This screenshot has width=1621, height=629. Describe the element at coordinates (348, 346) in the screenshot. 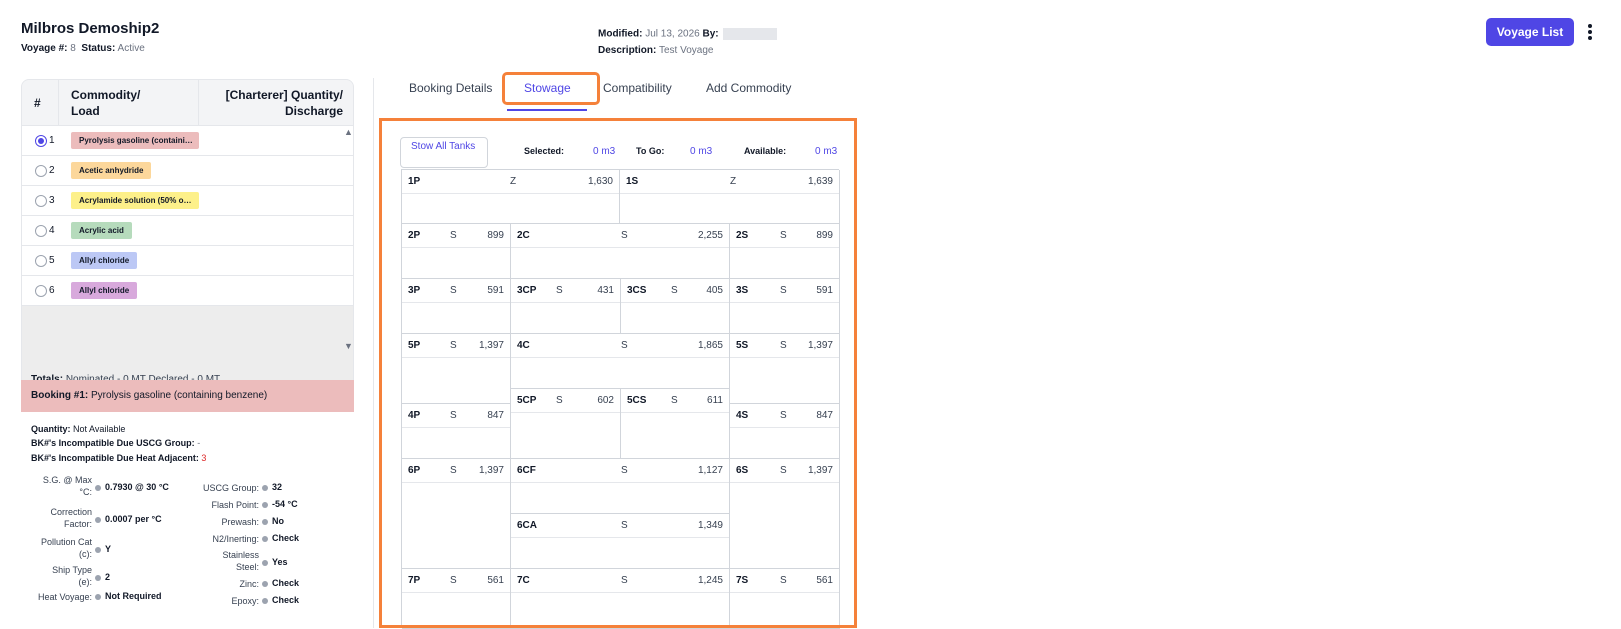

I see `scroll-down-icon: ▼` at that location.